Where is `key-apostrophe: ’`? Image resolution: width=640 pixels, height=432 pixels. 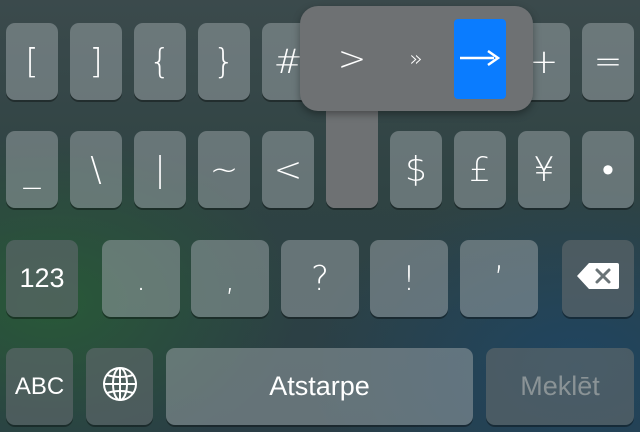 key-apostrophe: ’ is located at coordinates (499, 278).